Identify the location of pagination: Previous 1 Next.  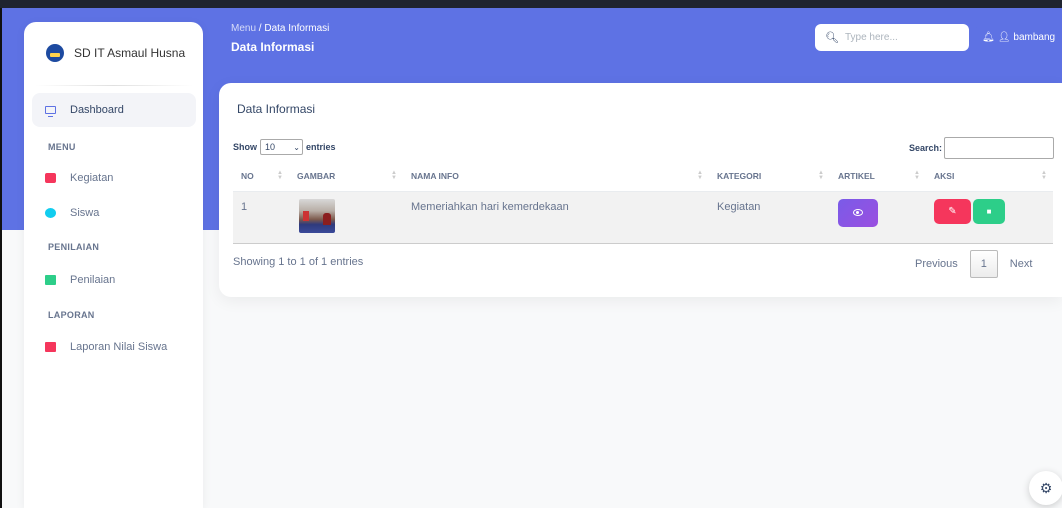
(973, 264).